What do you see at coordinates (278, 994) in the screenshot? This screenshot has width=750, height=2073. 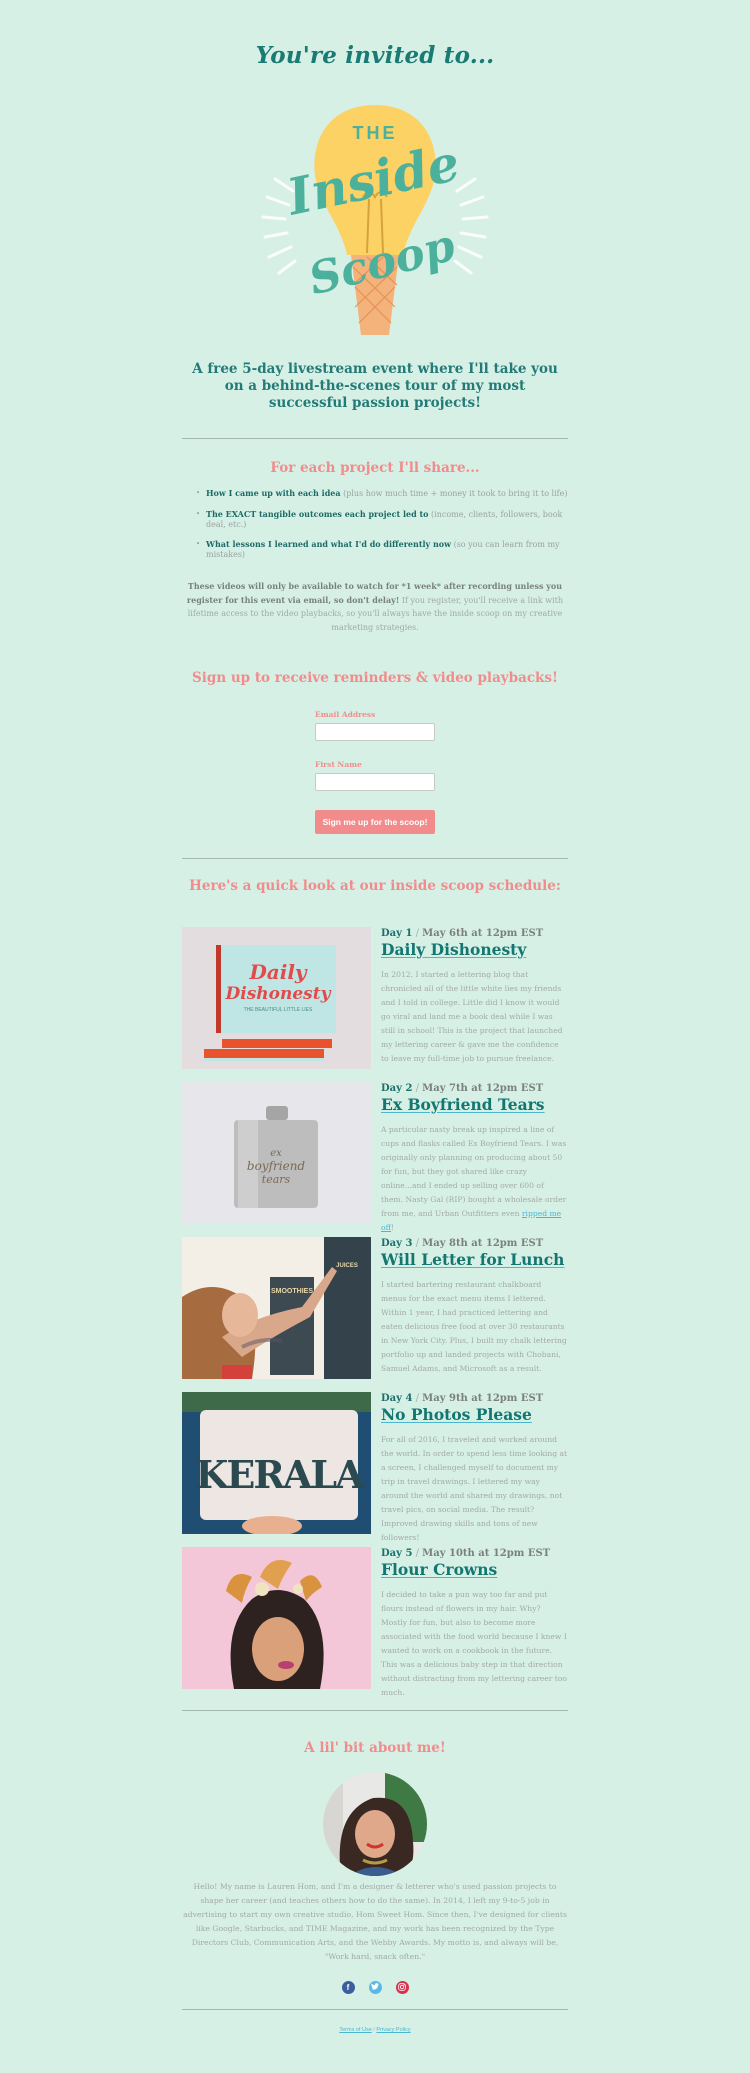 I see `svg-text: Dishonesty` at bounding box center [278, 994].